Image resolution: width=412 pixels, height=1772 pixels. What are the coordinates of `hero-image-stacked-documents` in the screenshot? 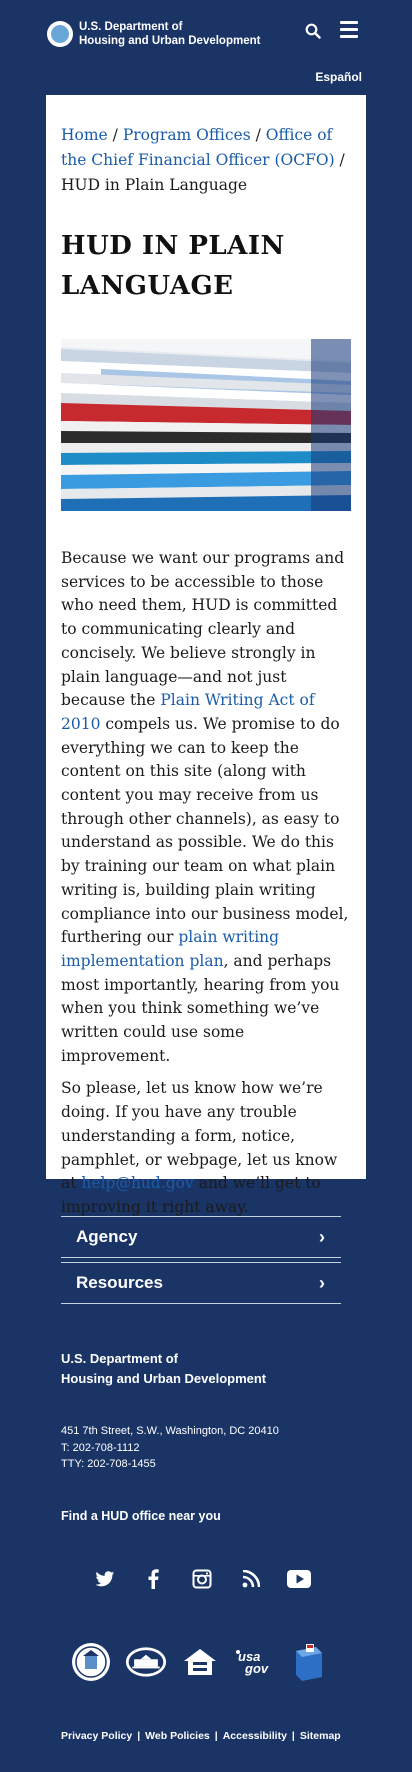 It's located at (206, 425).